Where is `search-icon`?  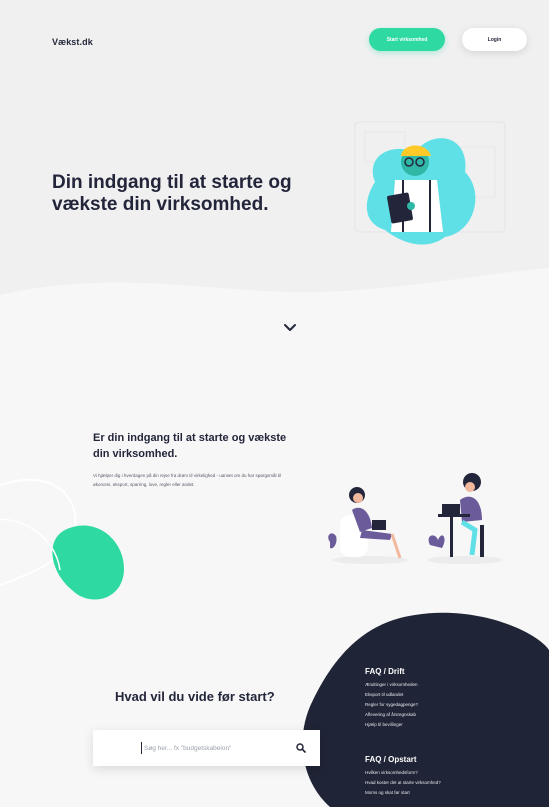
search-icon is located at coordinates (301, 748).